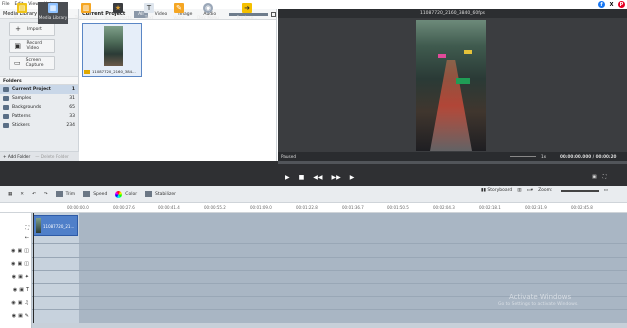  I want to click on track-3-header: ◉ ▣ ◫, so click(16, 263).